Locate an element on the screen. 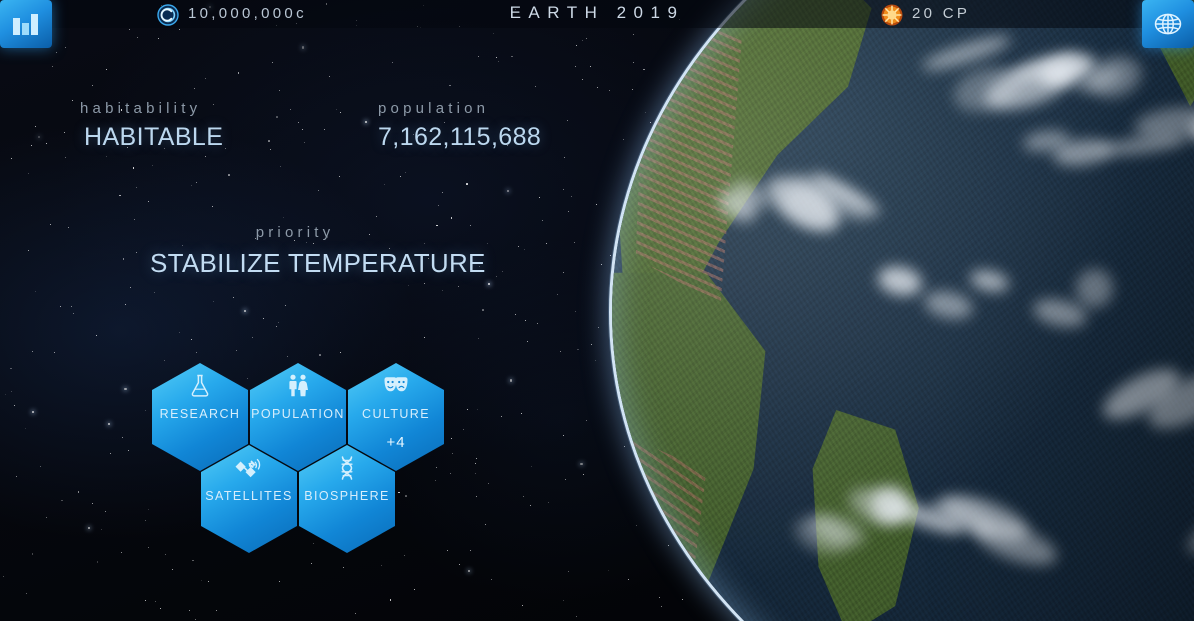  habitability-stat: habitability HABITABLE is located at coordinates (151, 126).